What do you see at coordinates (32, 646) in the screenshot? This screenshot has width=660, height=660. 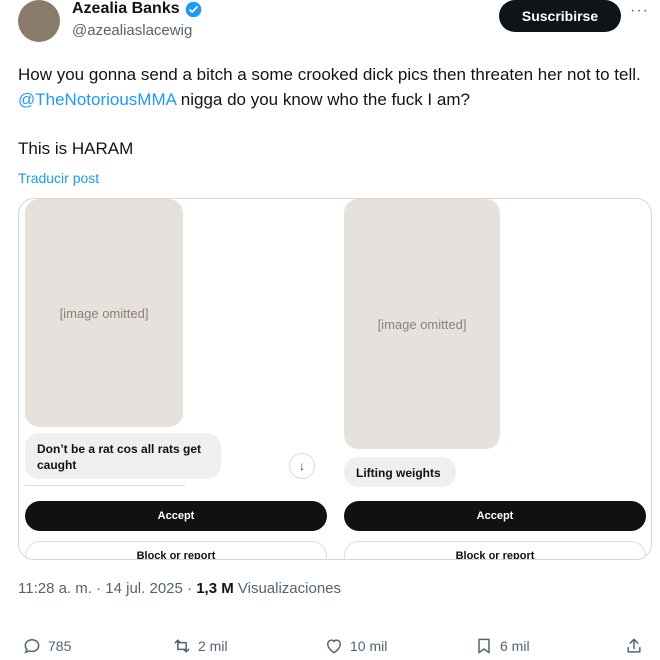 I see `reply-icon` at bounding box center [32, 646].